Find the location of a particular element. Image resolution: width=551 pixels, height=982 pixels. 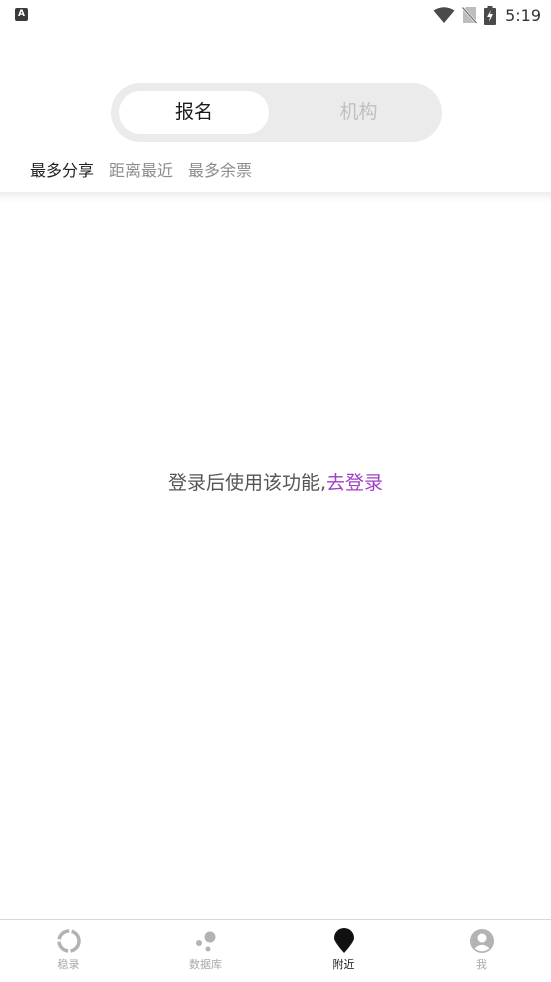

filter-tab-nearest: 距离最近 is located at coordinates (141, 171).